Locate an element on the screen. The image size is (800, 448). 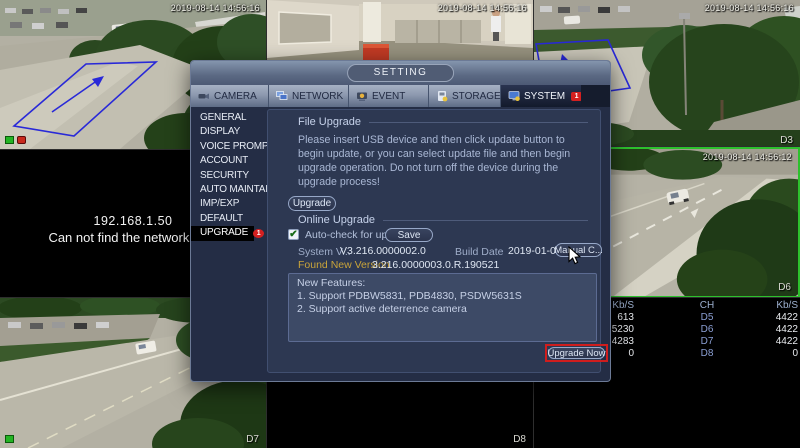
sidebar-item-display: DISPLAY is located at coordinates (229, 132).